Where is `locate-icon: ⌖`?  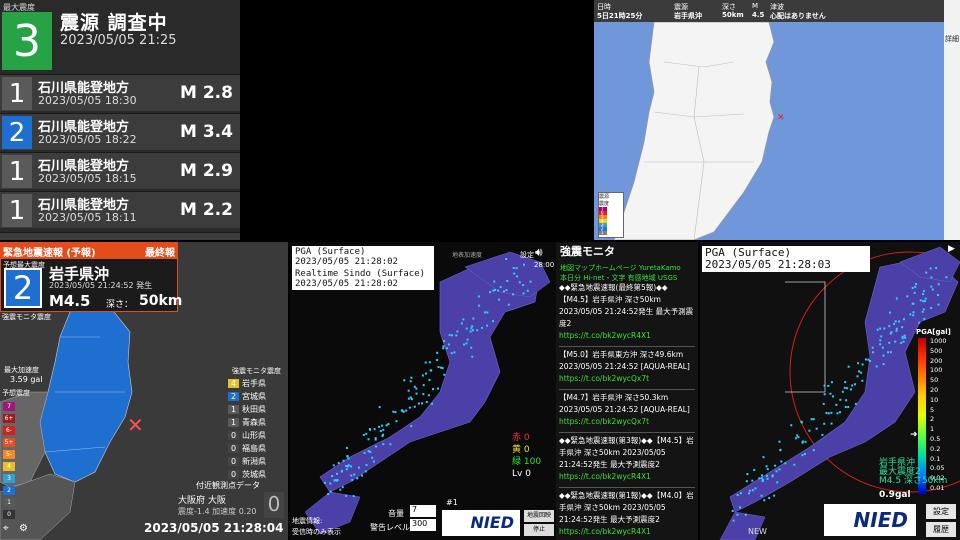 locate-icon: ⌖ is located at coordinates (6, 528).